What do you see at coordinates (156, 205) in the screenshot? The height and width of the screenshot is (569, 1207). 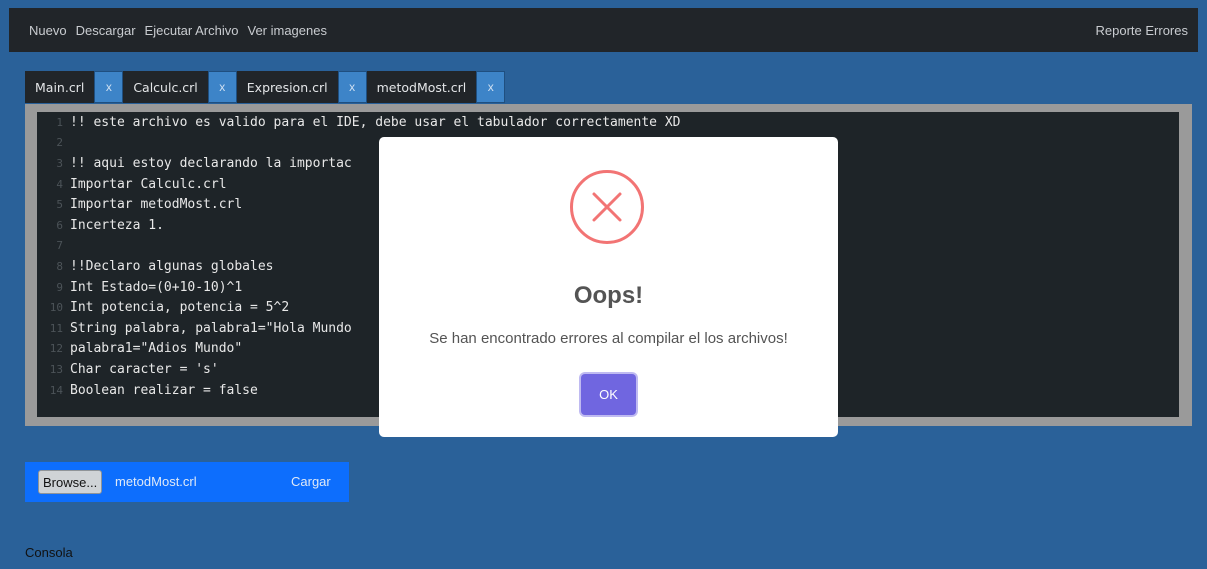 I see `code-text: Importar metodMost.crl` at bounding box center [156, 205].